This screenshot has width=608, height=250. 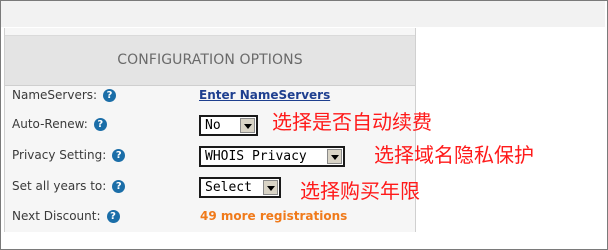 I want to click on privacy-setting-label-group: Privacy Setting:?, so click(x=69, y=155).